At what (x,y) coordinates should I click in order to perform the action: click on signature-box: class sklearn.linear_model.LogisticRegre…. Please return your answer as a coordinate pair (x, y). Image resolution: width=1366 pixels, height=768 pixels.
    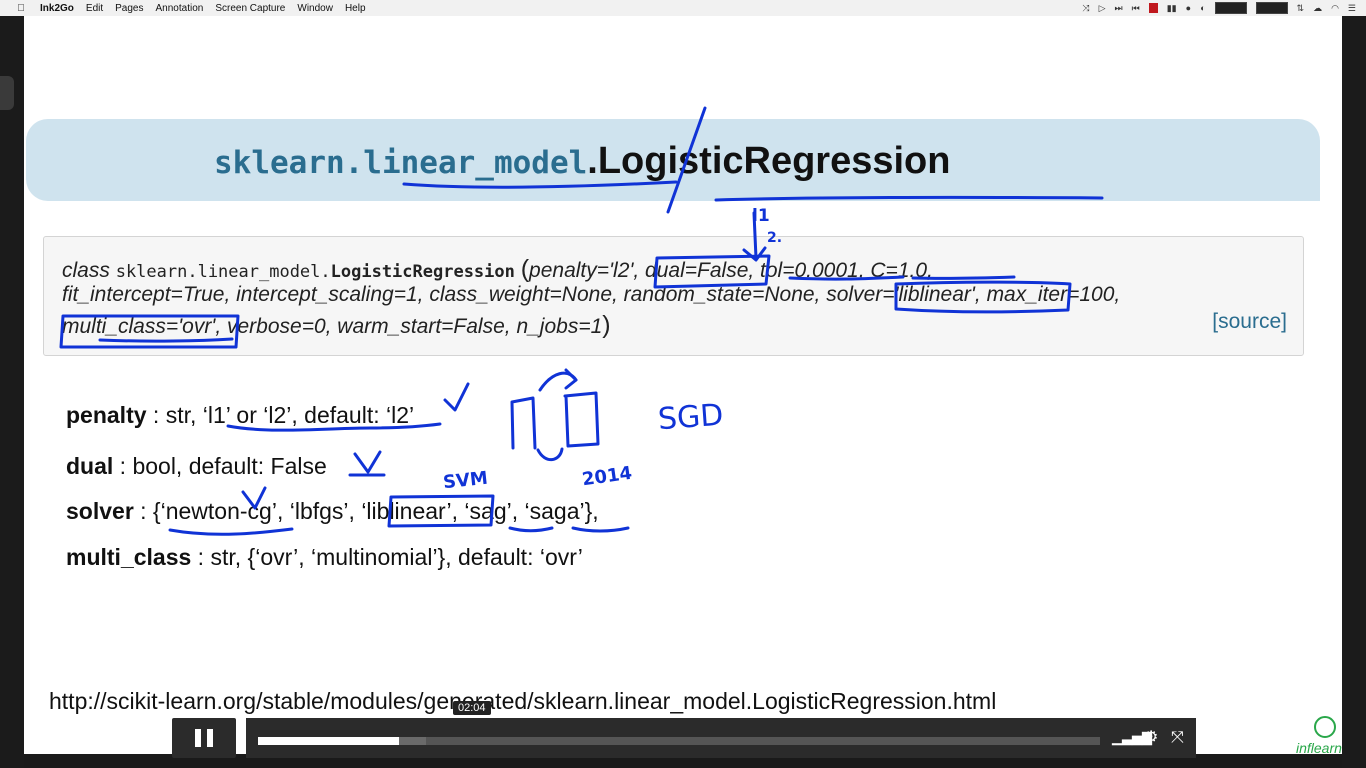
    Looking at the image, I should click on (673, 296).